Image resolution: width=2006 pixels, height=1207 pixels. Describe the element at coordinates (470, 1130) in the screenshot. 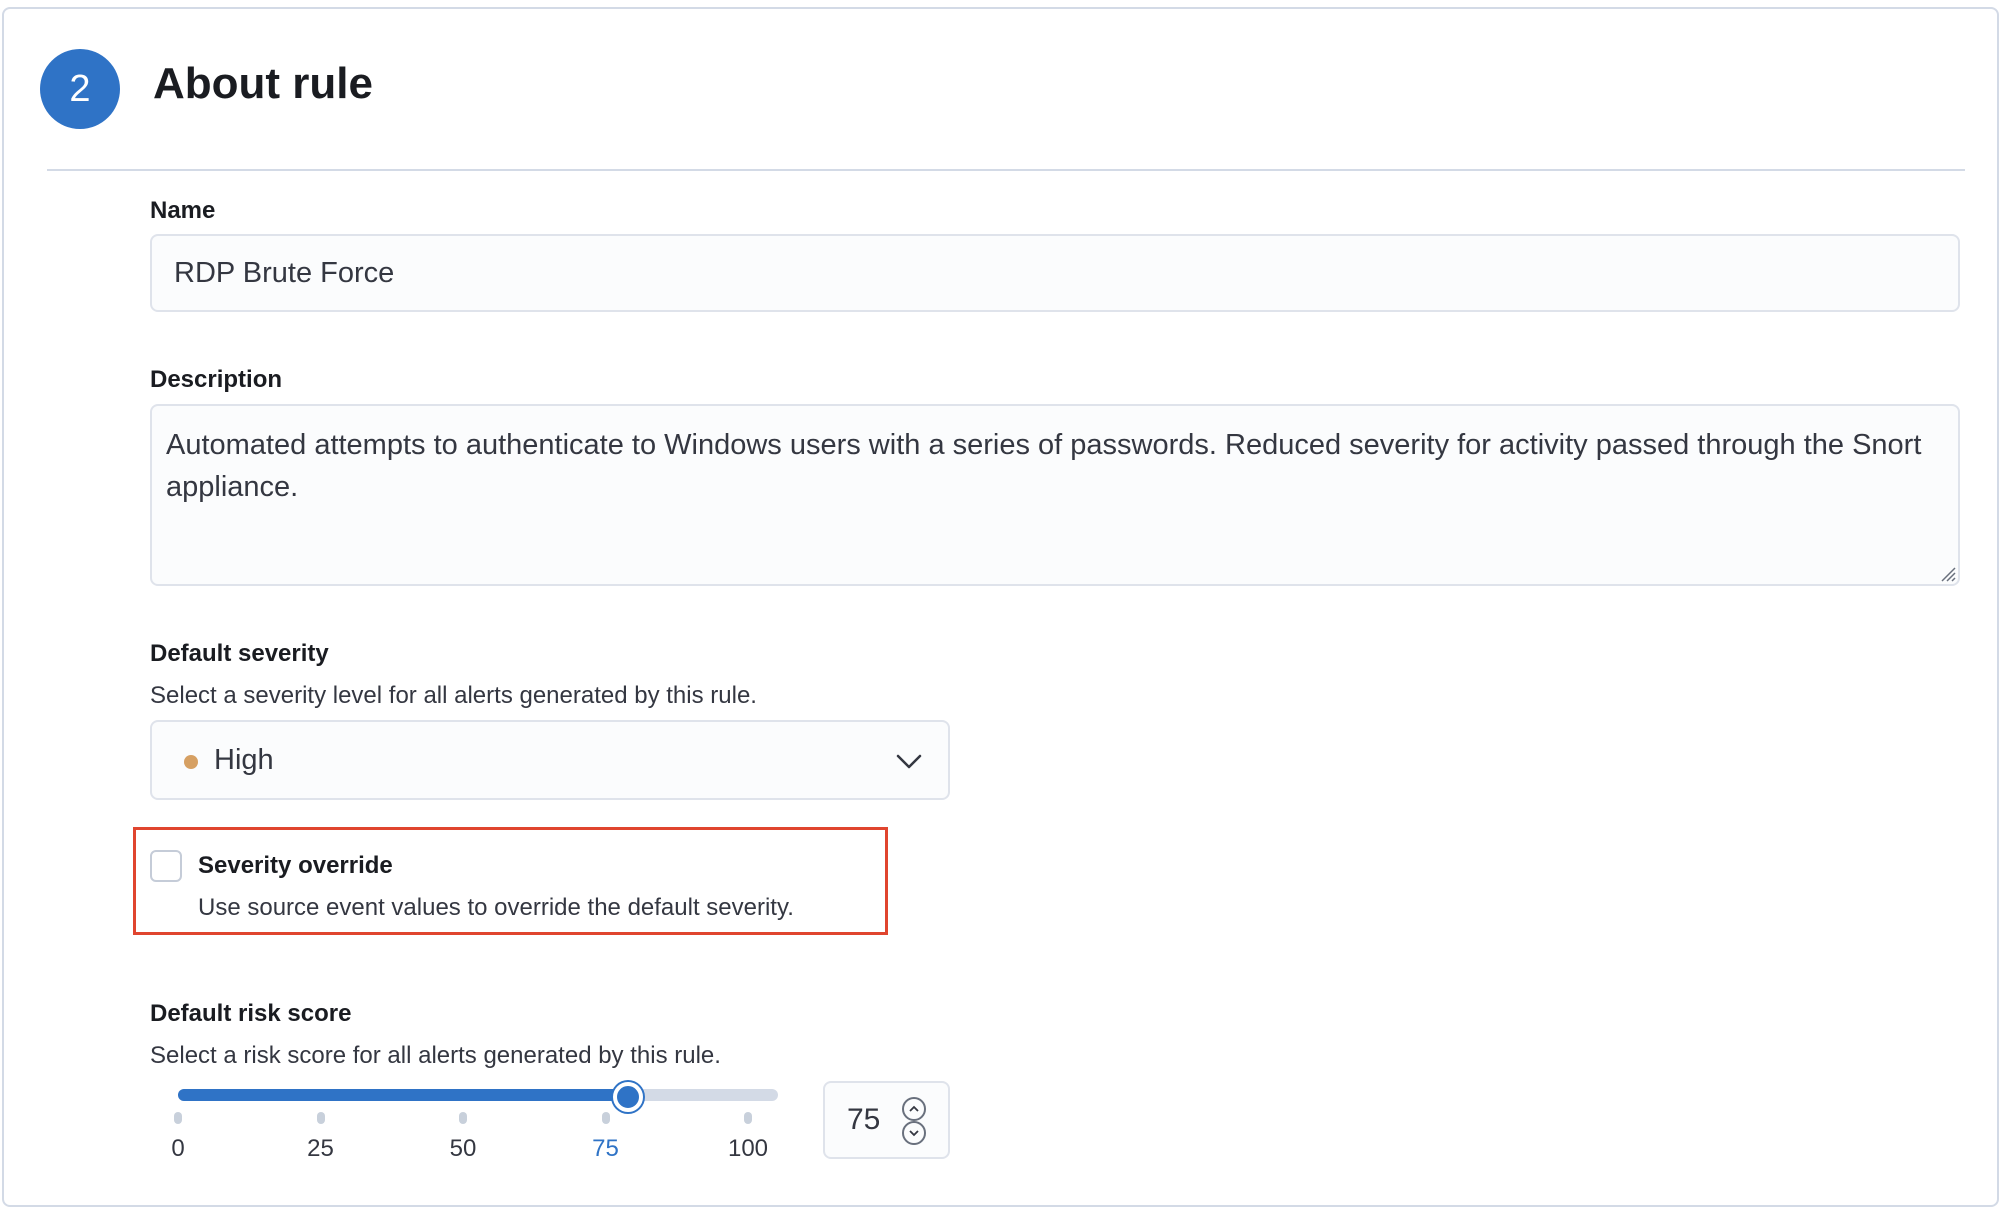

I see `risk-score-slider: 0 25 50 75 100` at that location.